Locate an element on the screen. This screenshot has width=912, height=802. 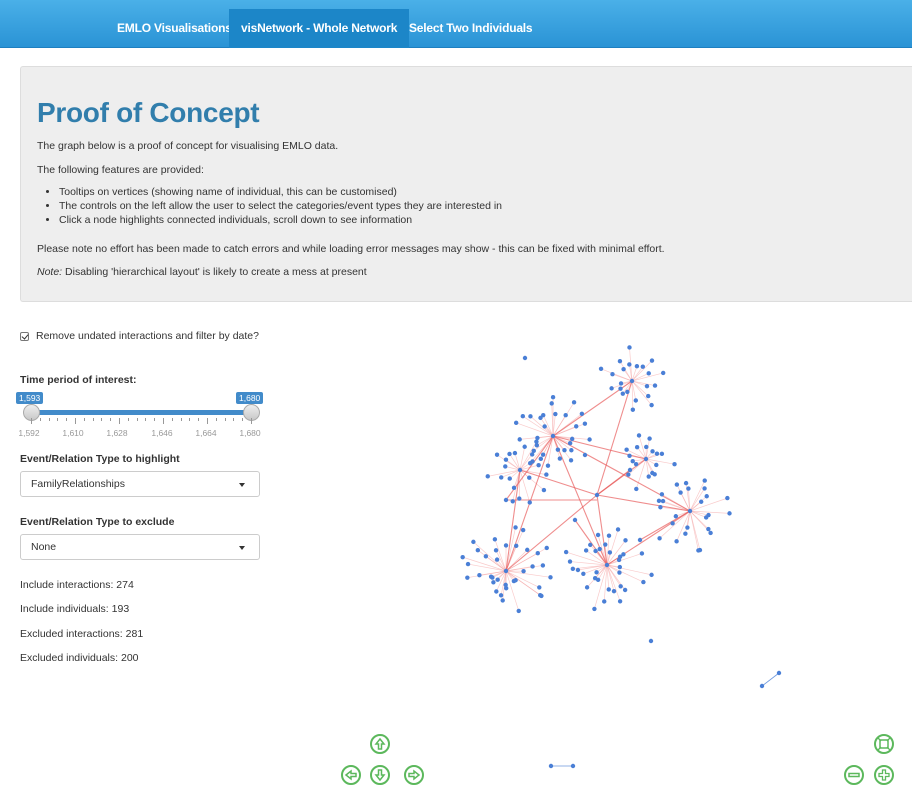
highlight-select: FamilyRelationships is located at coordinates (140, 484).